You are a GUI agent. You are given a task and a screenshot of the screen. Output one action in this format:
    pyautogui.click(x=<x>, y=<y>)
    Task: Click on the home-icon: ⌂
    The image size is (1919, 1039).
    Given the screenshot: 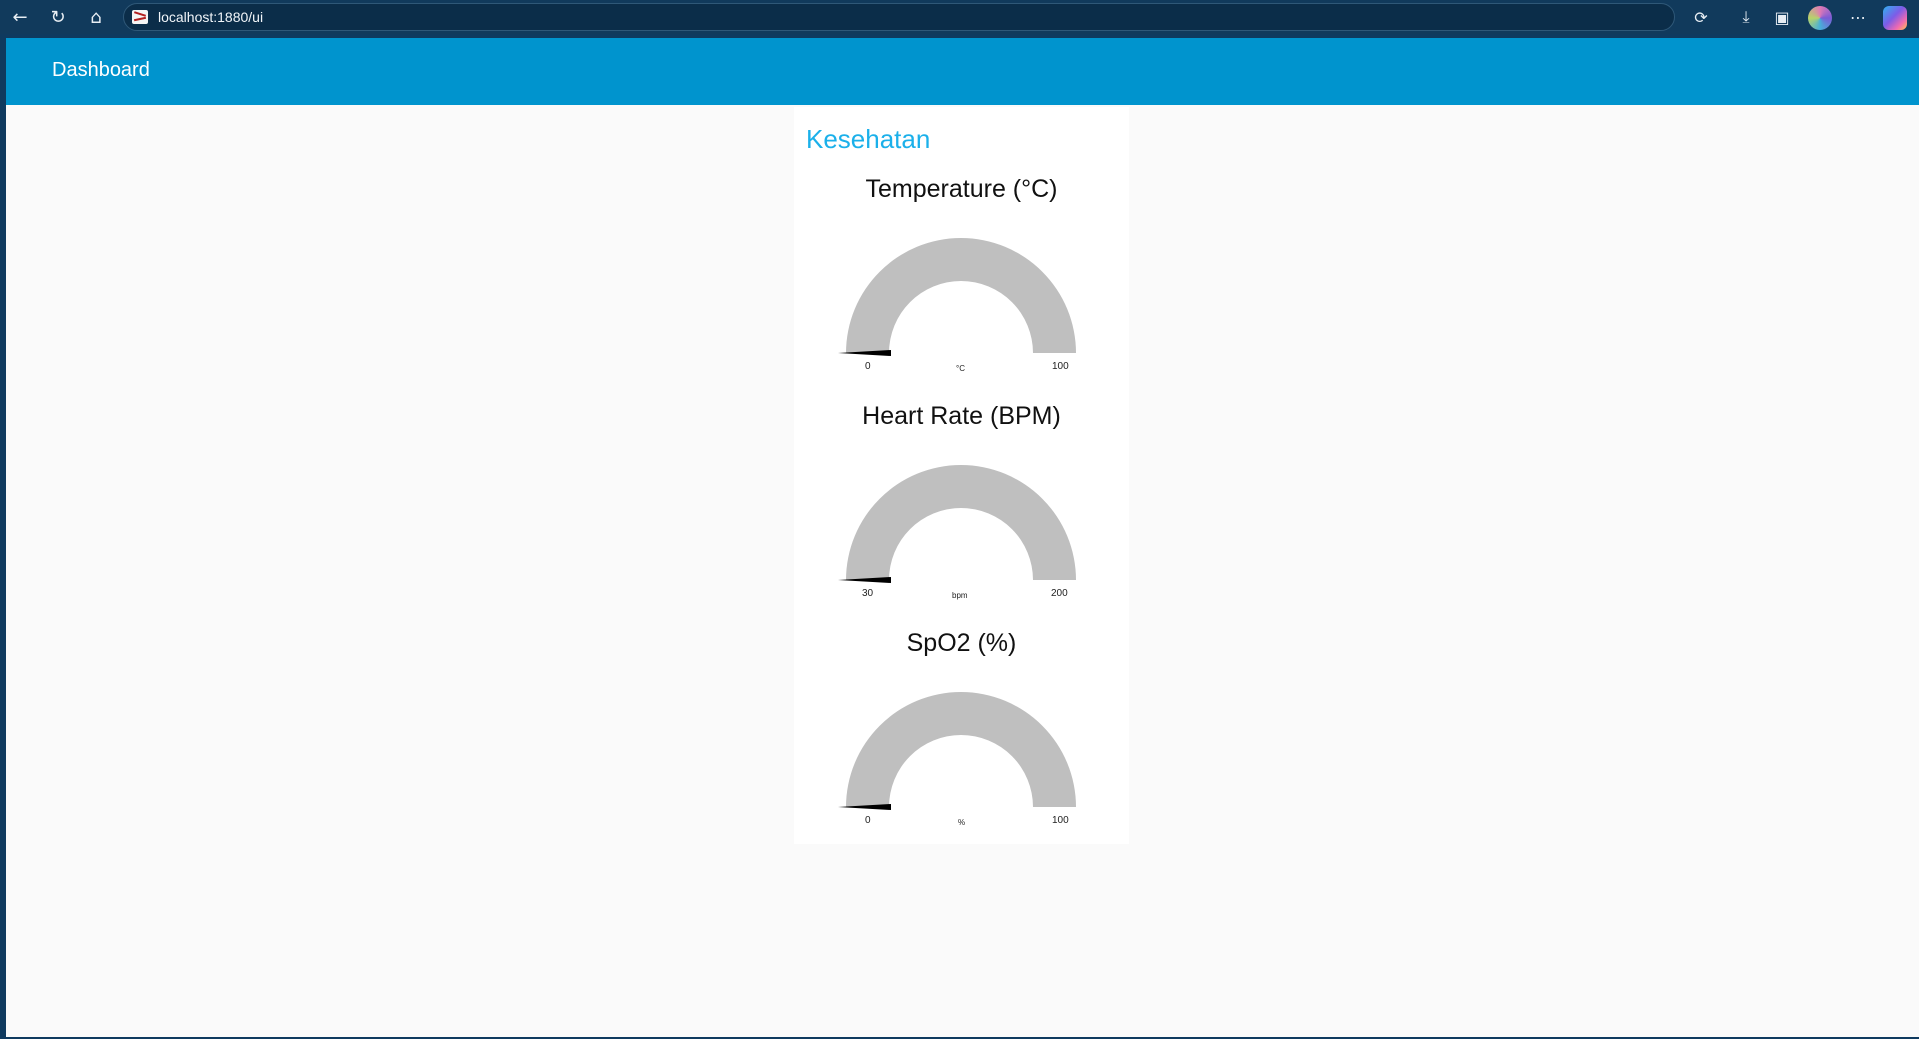 What is the action you would take?
    pyautogui.click(x=96, y=17)
    